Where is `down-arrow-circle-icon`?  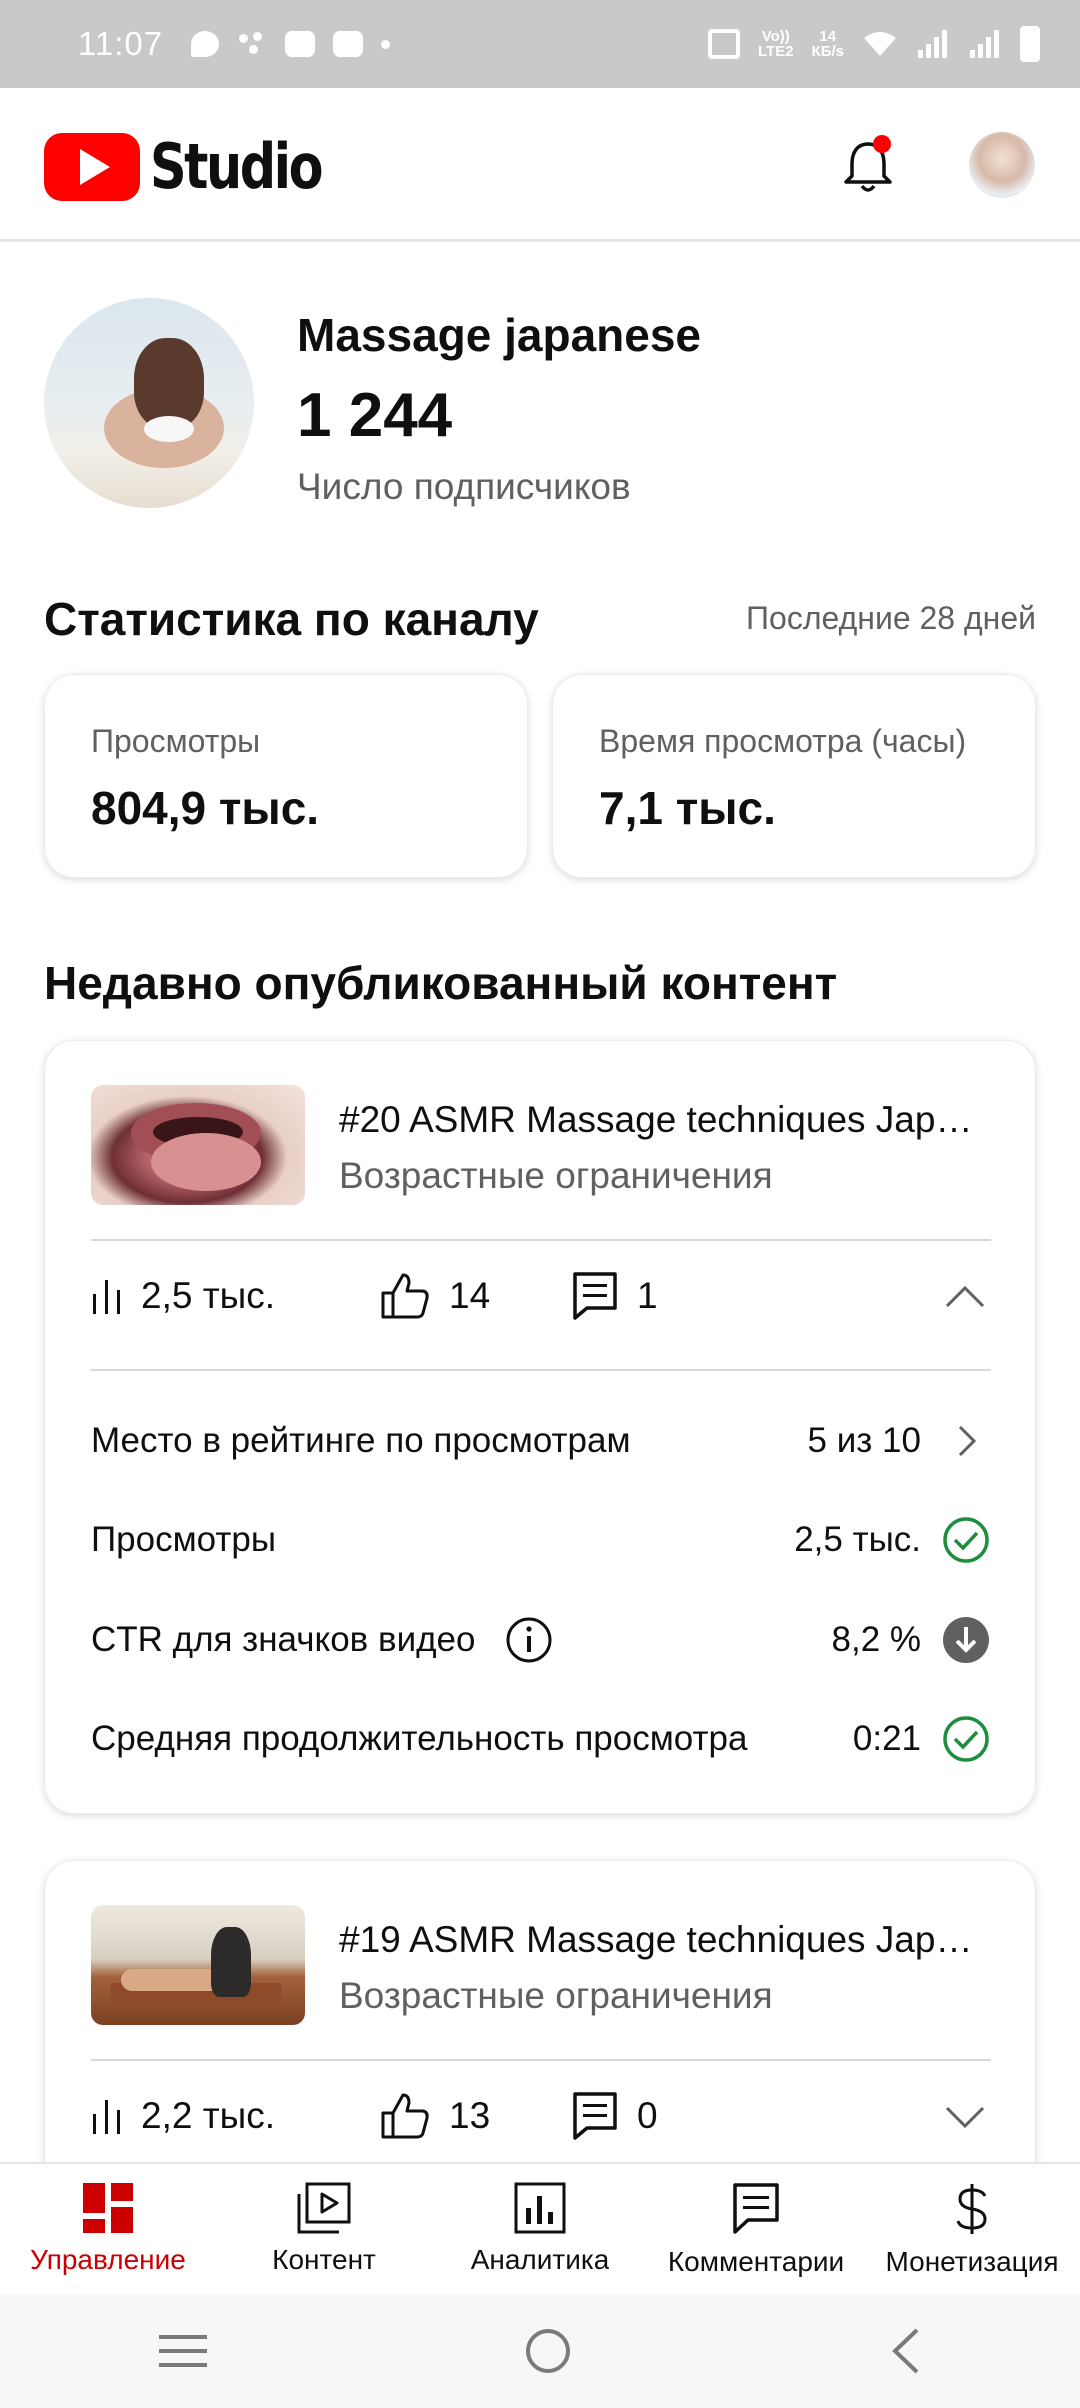
down-arrow-circle-icon is located at coordinates (966, 1640).